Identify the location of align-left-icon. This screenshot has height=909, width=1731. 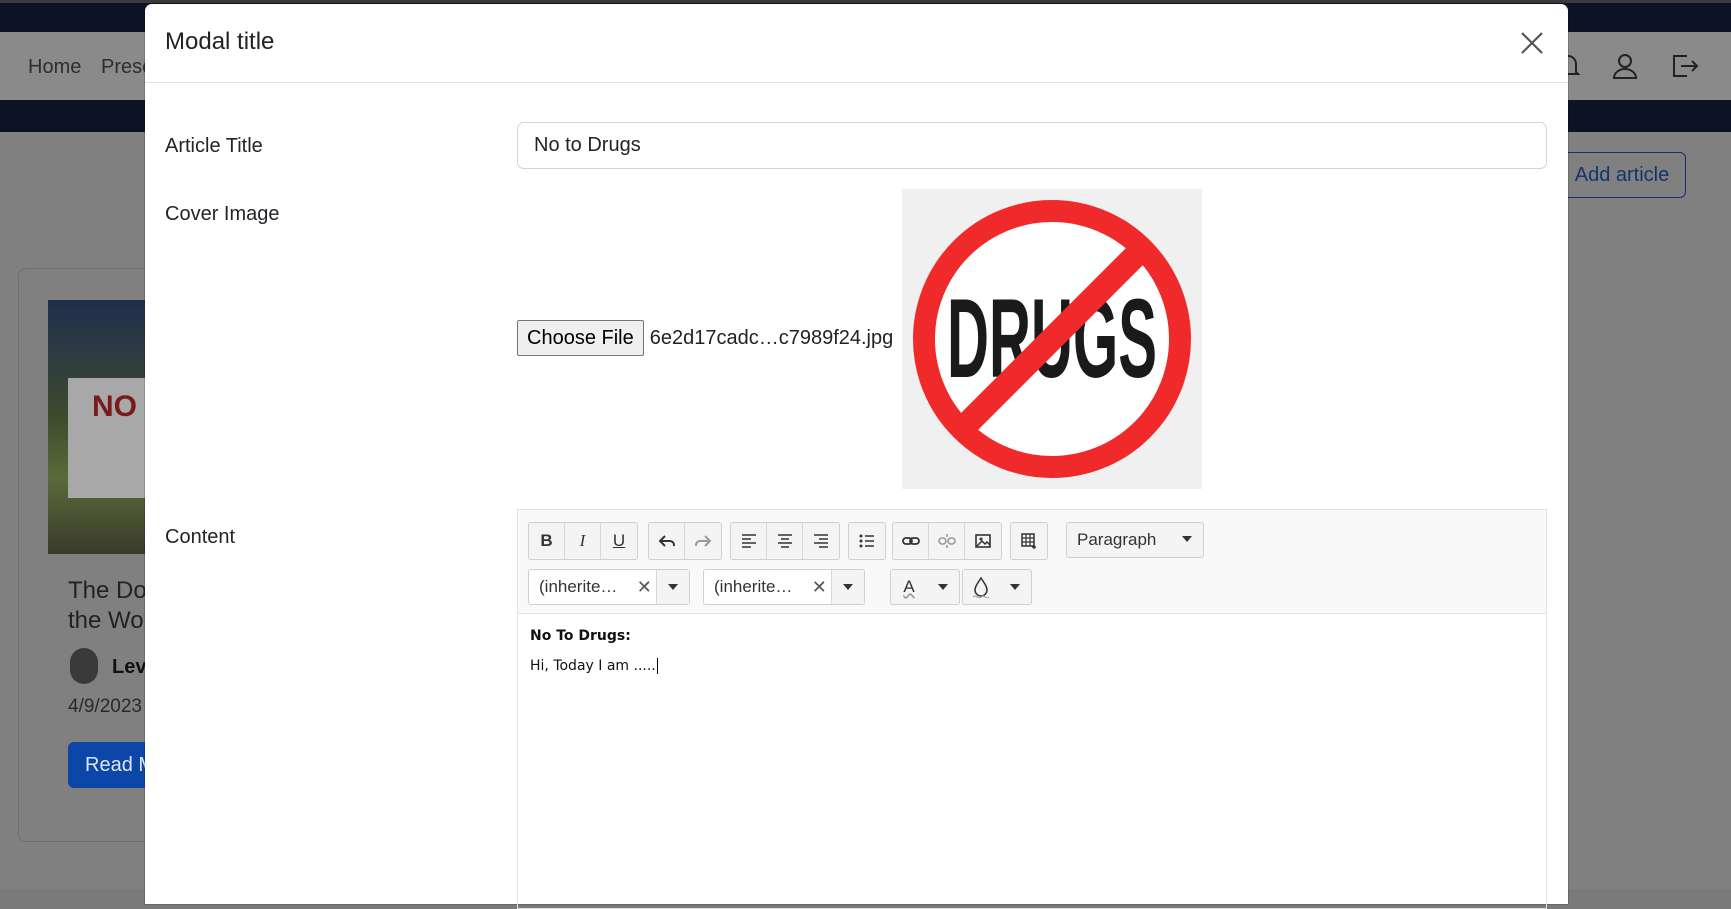
(748, 541).